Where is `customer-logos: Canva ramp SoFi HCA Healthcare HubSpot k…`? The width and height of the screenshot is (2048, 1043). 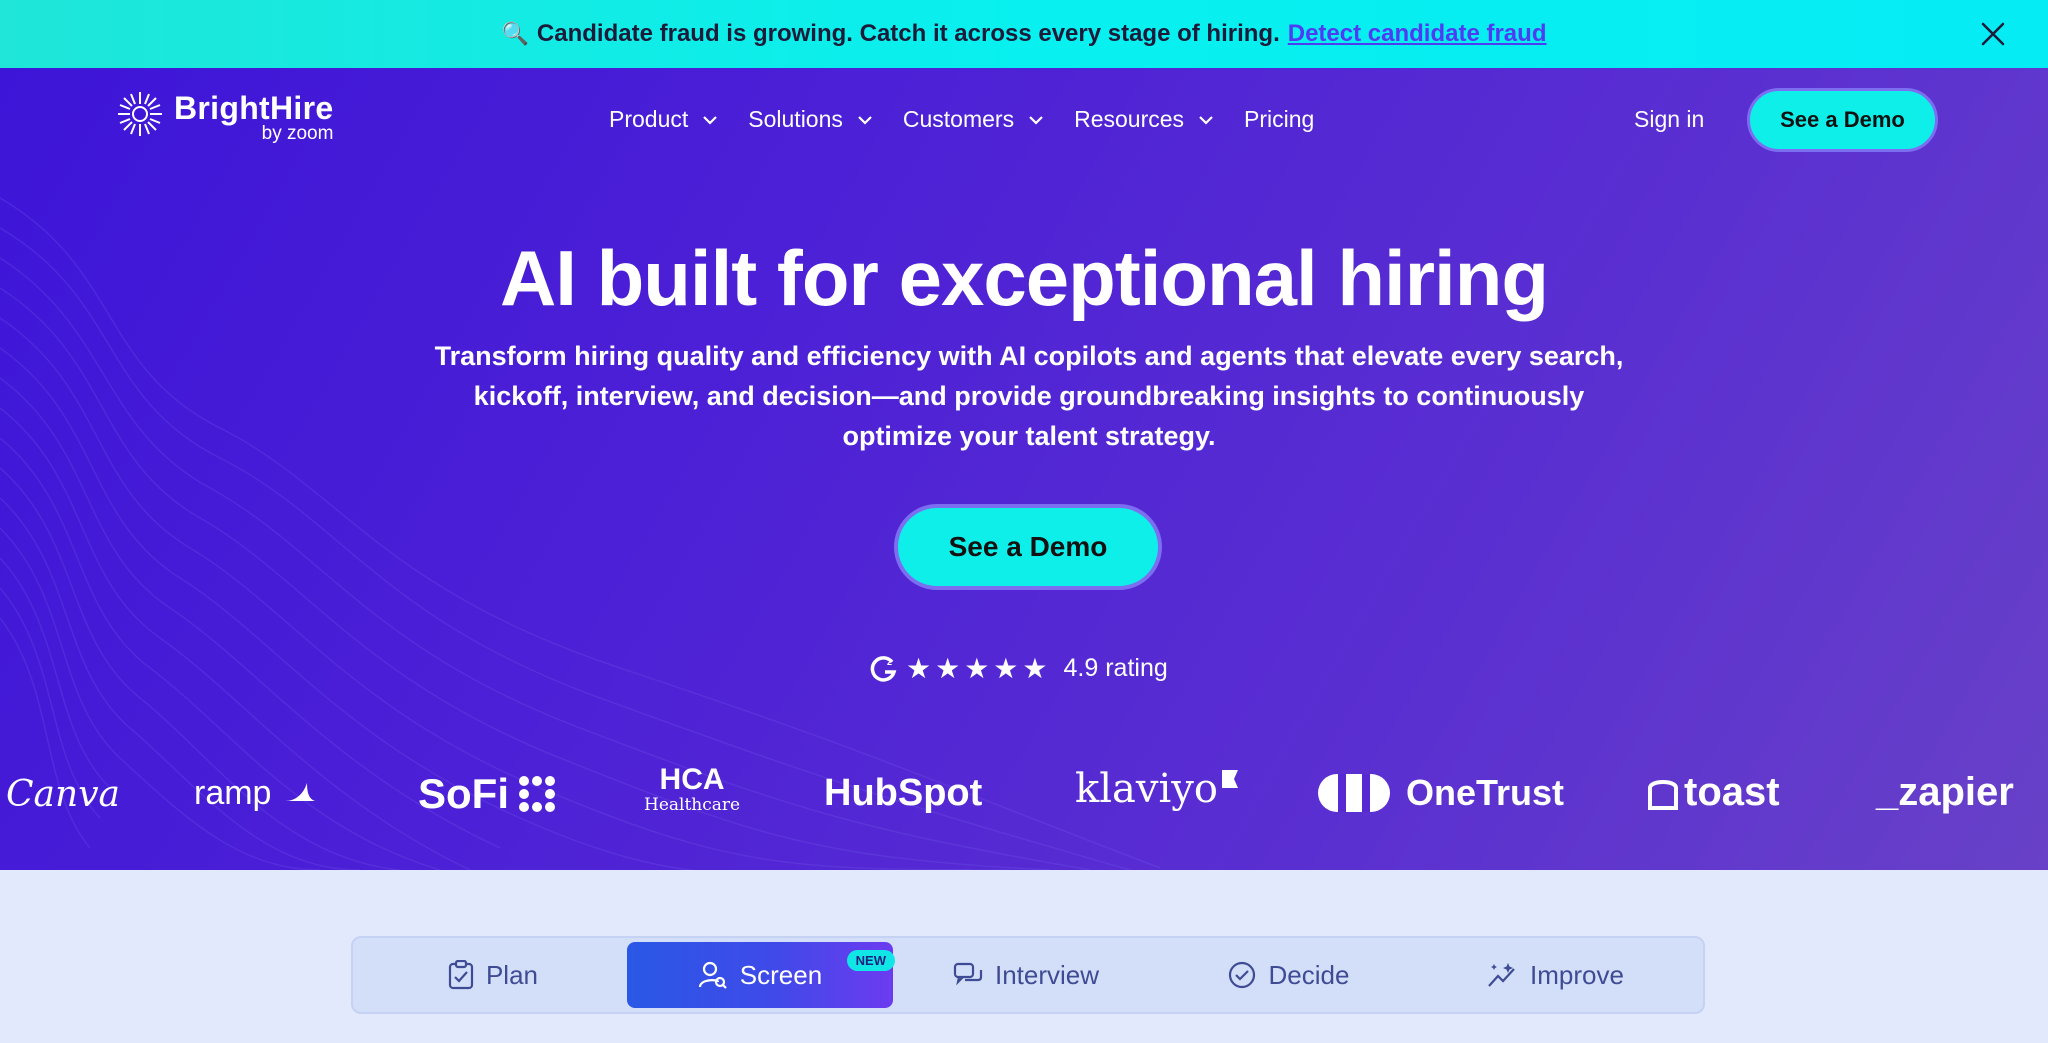
customer-logos: Canva ramp SoFi HCA Healthcare HubSpot k… is located at coordinates (1024, 802).